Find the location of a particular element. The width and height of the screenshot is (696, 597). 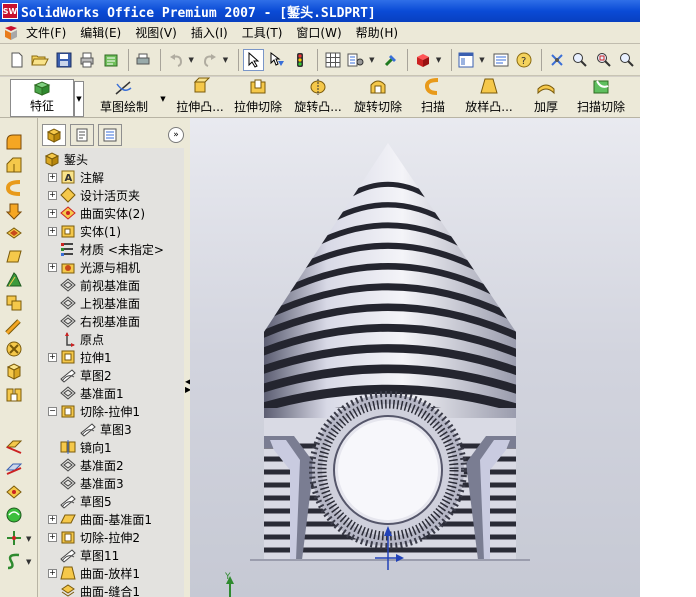

print-icon is located at coordinates (88, 60).